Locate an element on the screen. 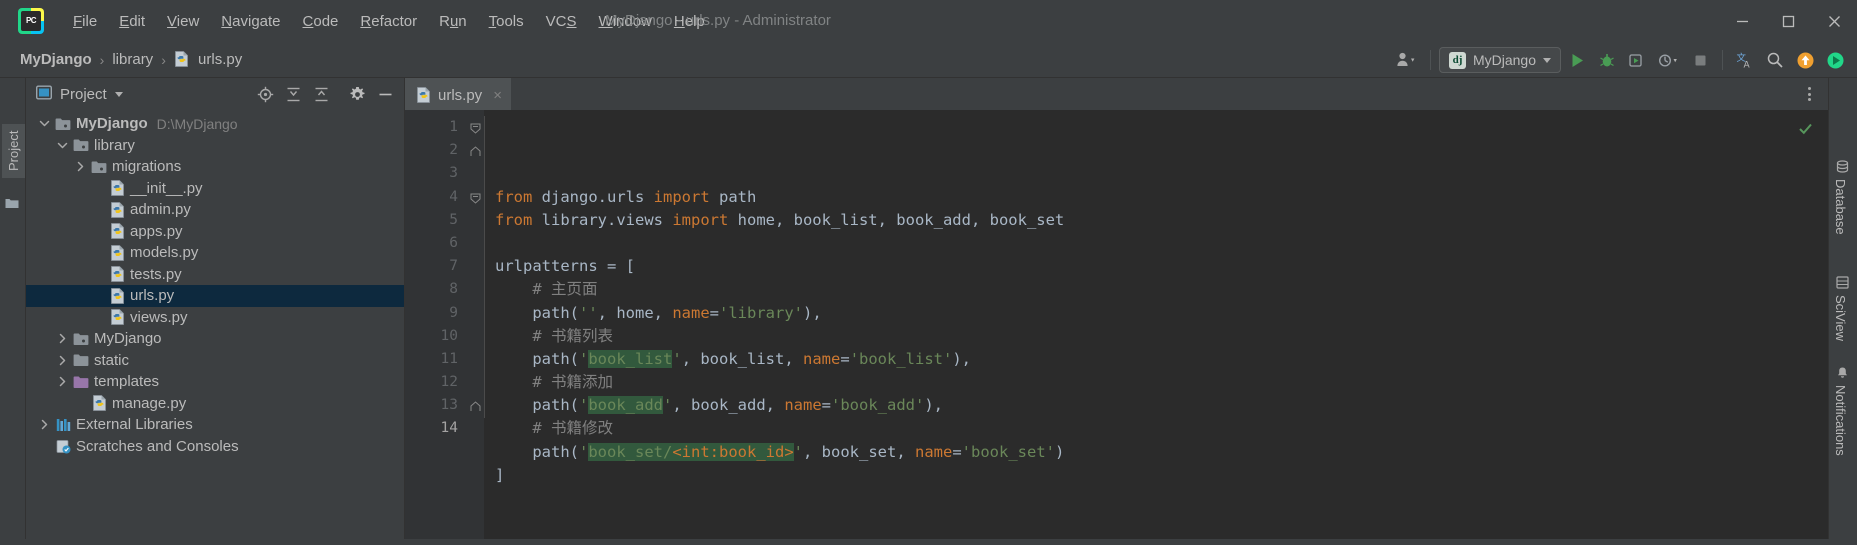 This screenshot has height=545, width=1857. tree-node-path: D:\MyDjango is located at coordinates (197, 123).